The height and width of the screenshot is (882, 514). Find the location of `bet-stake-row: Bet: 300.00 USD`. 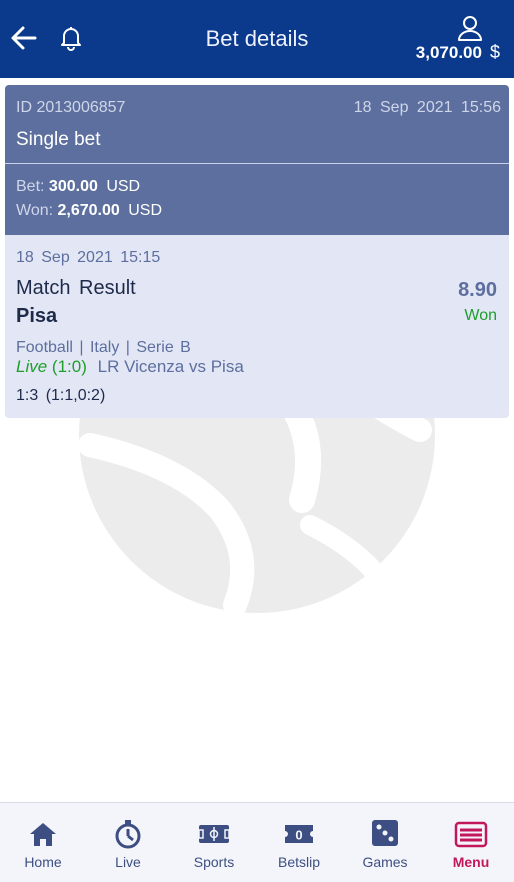

bet-stake-row: Bet: 300.00 USD is located at coordinates (78, 187).